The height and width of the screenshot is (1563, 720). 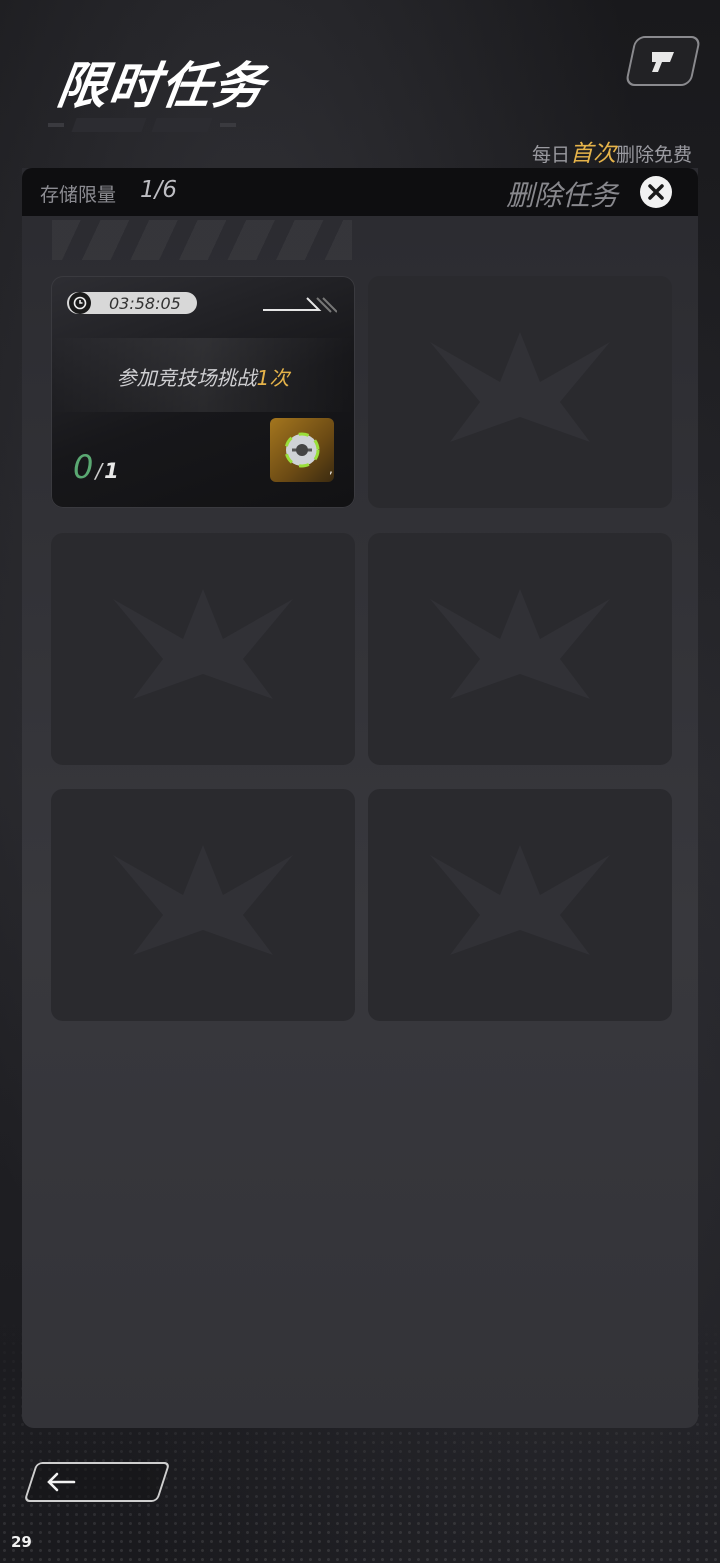 I want to click on task-description-highlight: 1次, so click(x=273, y=378).